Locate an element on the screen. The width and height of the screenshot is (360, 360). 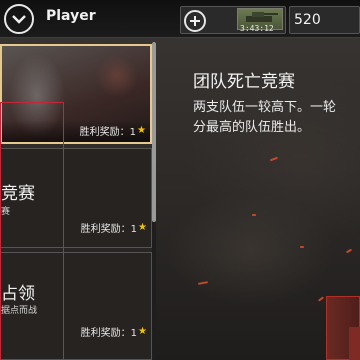
button-accent is located at coordinates (354, 343).